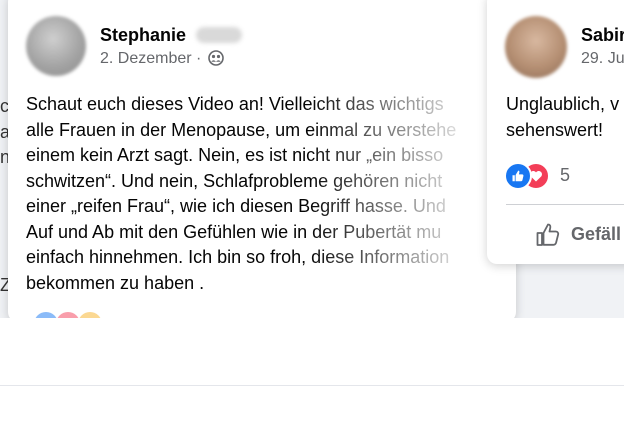 Image resolution: width=624 pixels, height=425 pixels. Describe the element at coordinates (312, 405) in the screenshot. I see `page-bottom-area` at that location.